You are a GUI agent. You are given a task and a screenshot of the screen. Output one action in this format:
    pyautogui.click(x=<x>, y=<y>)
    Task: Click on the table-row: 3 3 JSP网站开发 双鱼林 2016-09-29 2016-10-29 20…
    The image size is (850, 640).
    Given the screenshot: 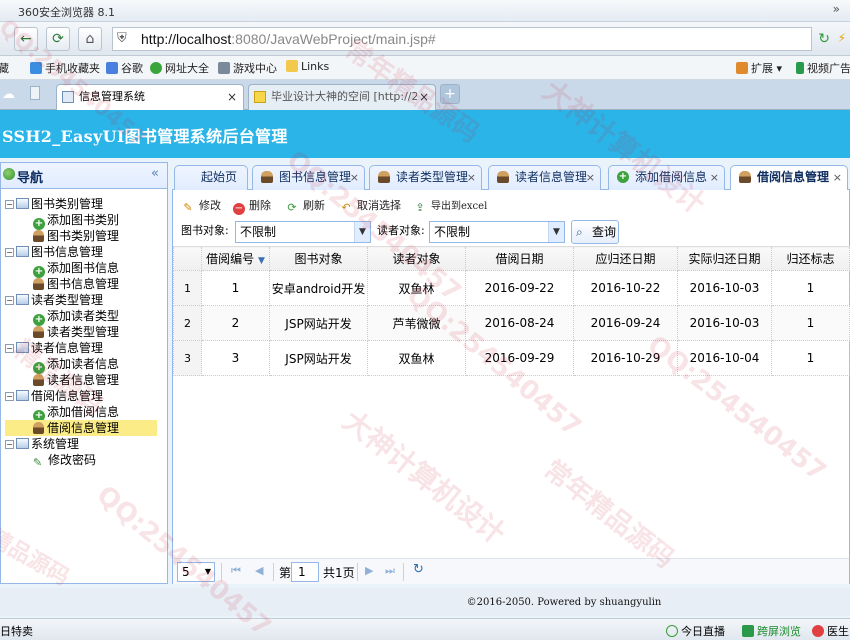 What is the action you would take?
    pyautogui.click(x=511, y=358)
    